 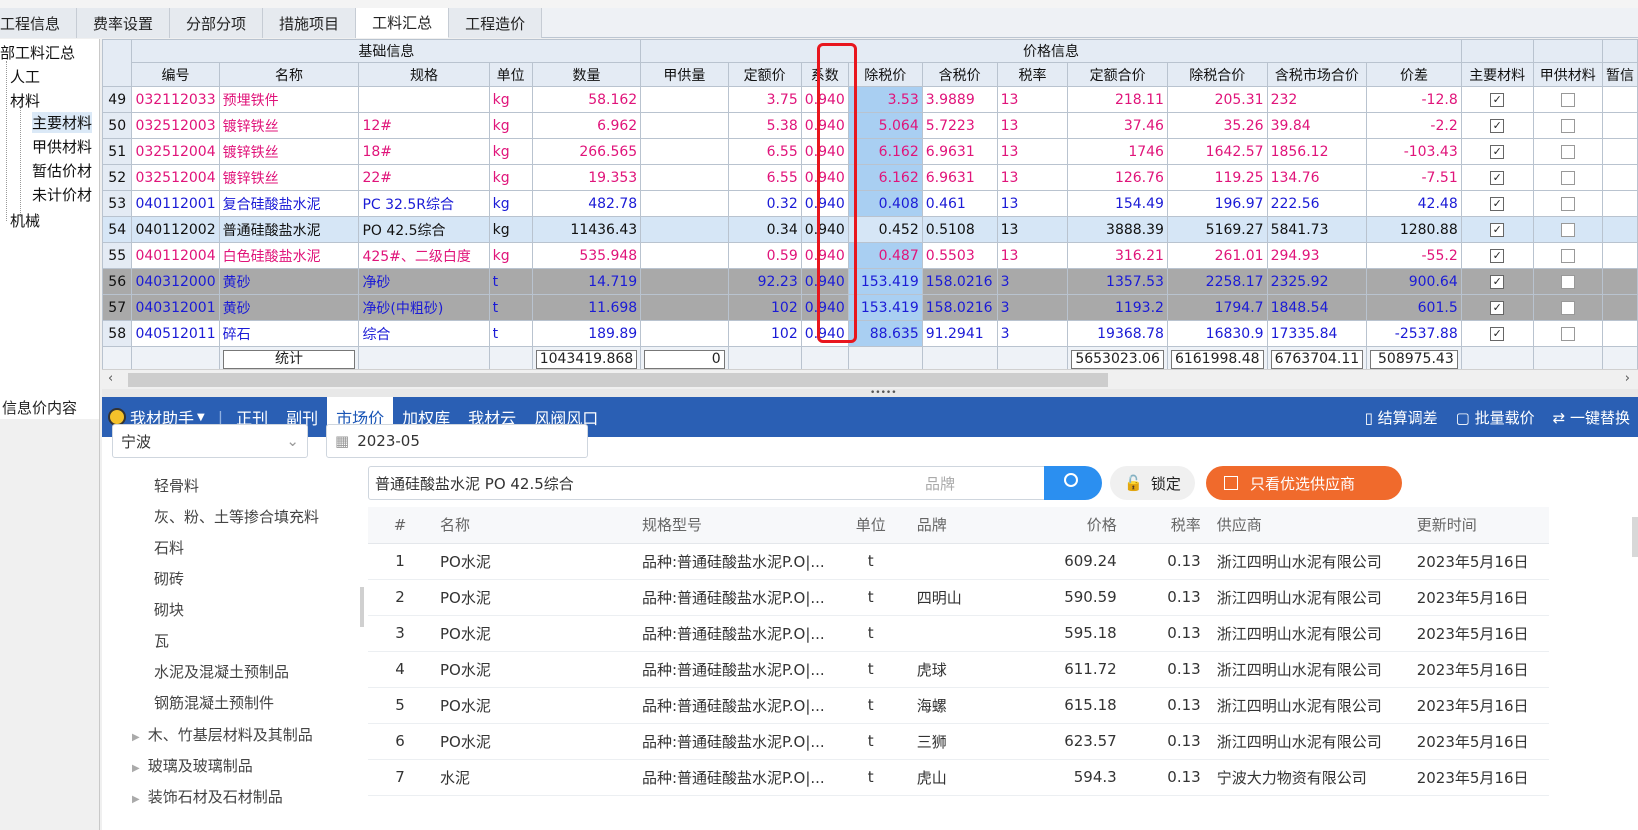 What do you see at coordinates (510, 74) in the screenshot?
I see `grid-header: 单位` at bounding box center [510, 74].